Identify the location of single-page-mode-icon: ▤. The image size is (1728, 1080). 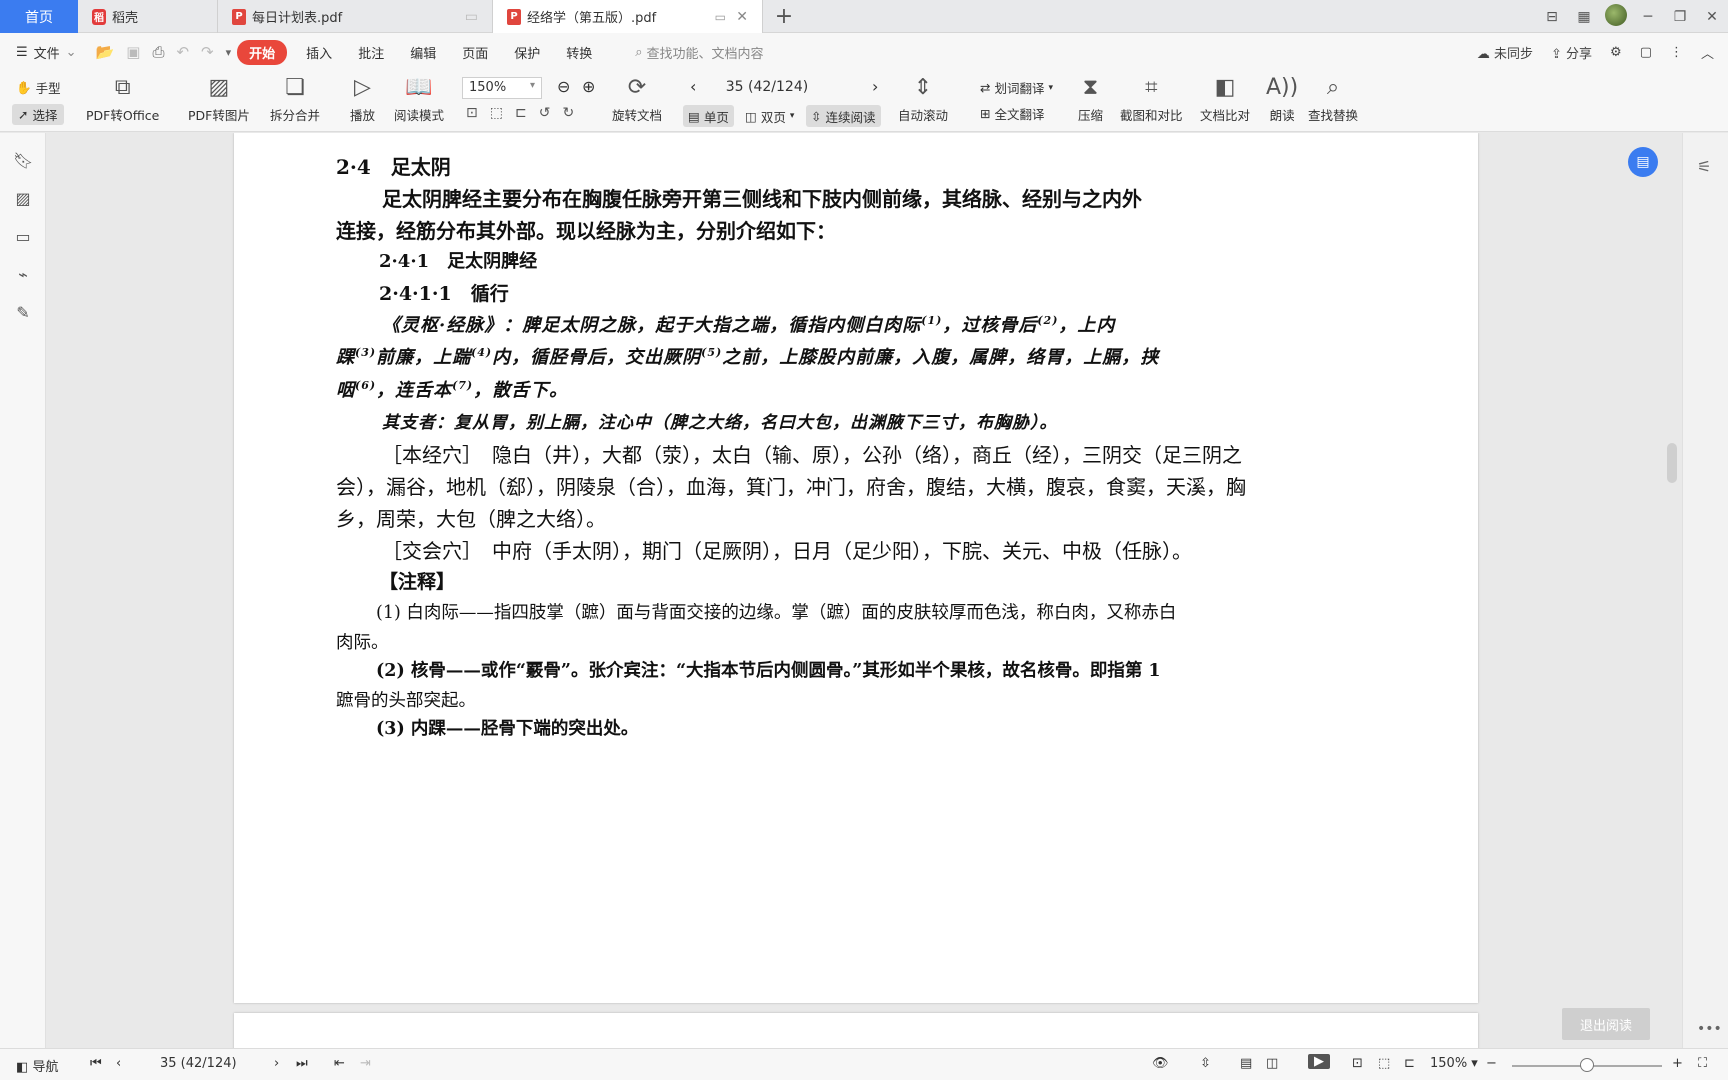
(1246, 1063).